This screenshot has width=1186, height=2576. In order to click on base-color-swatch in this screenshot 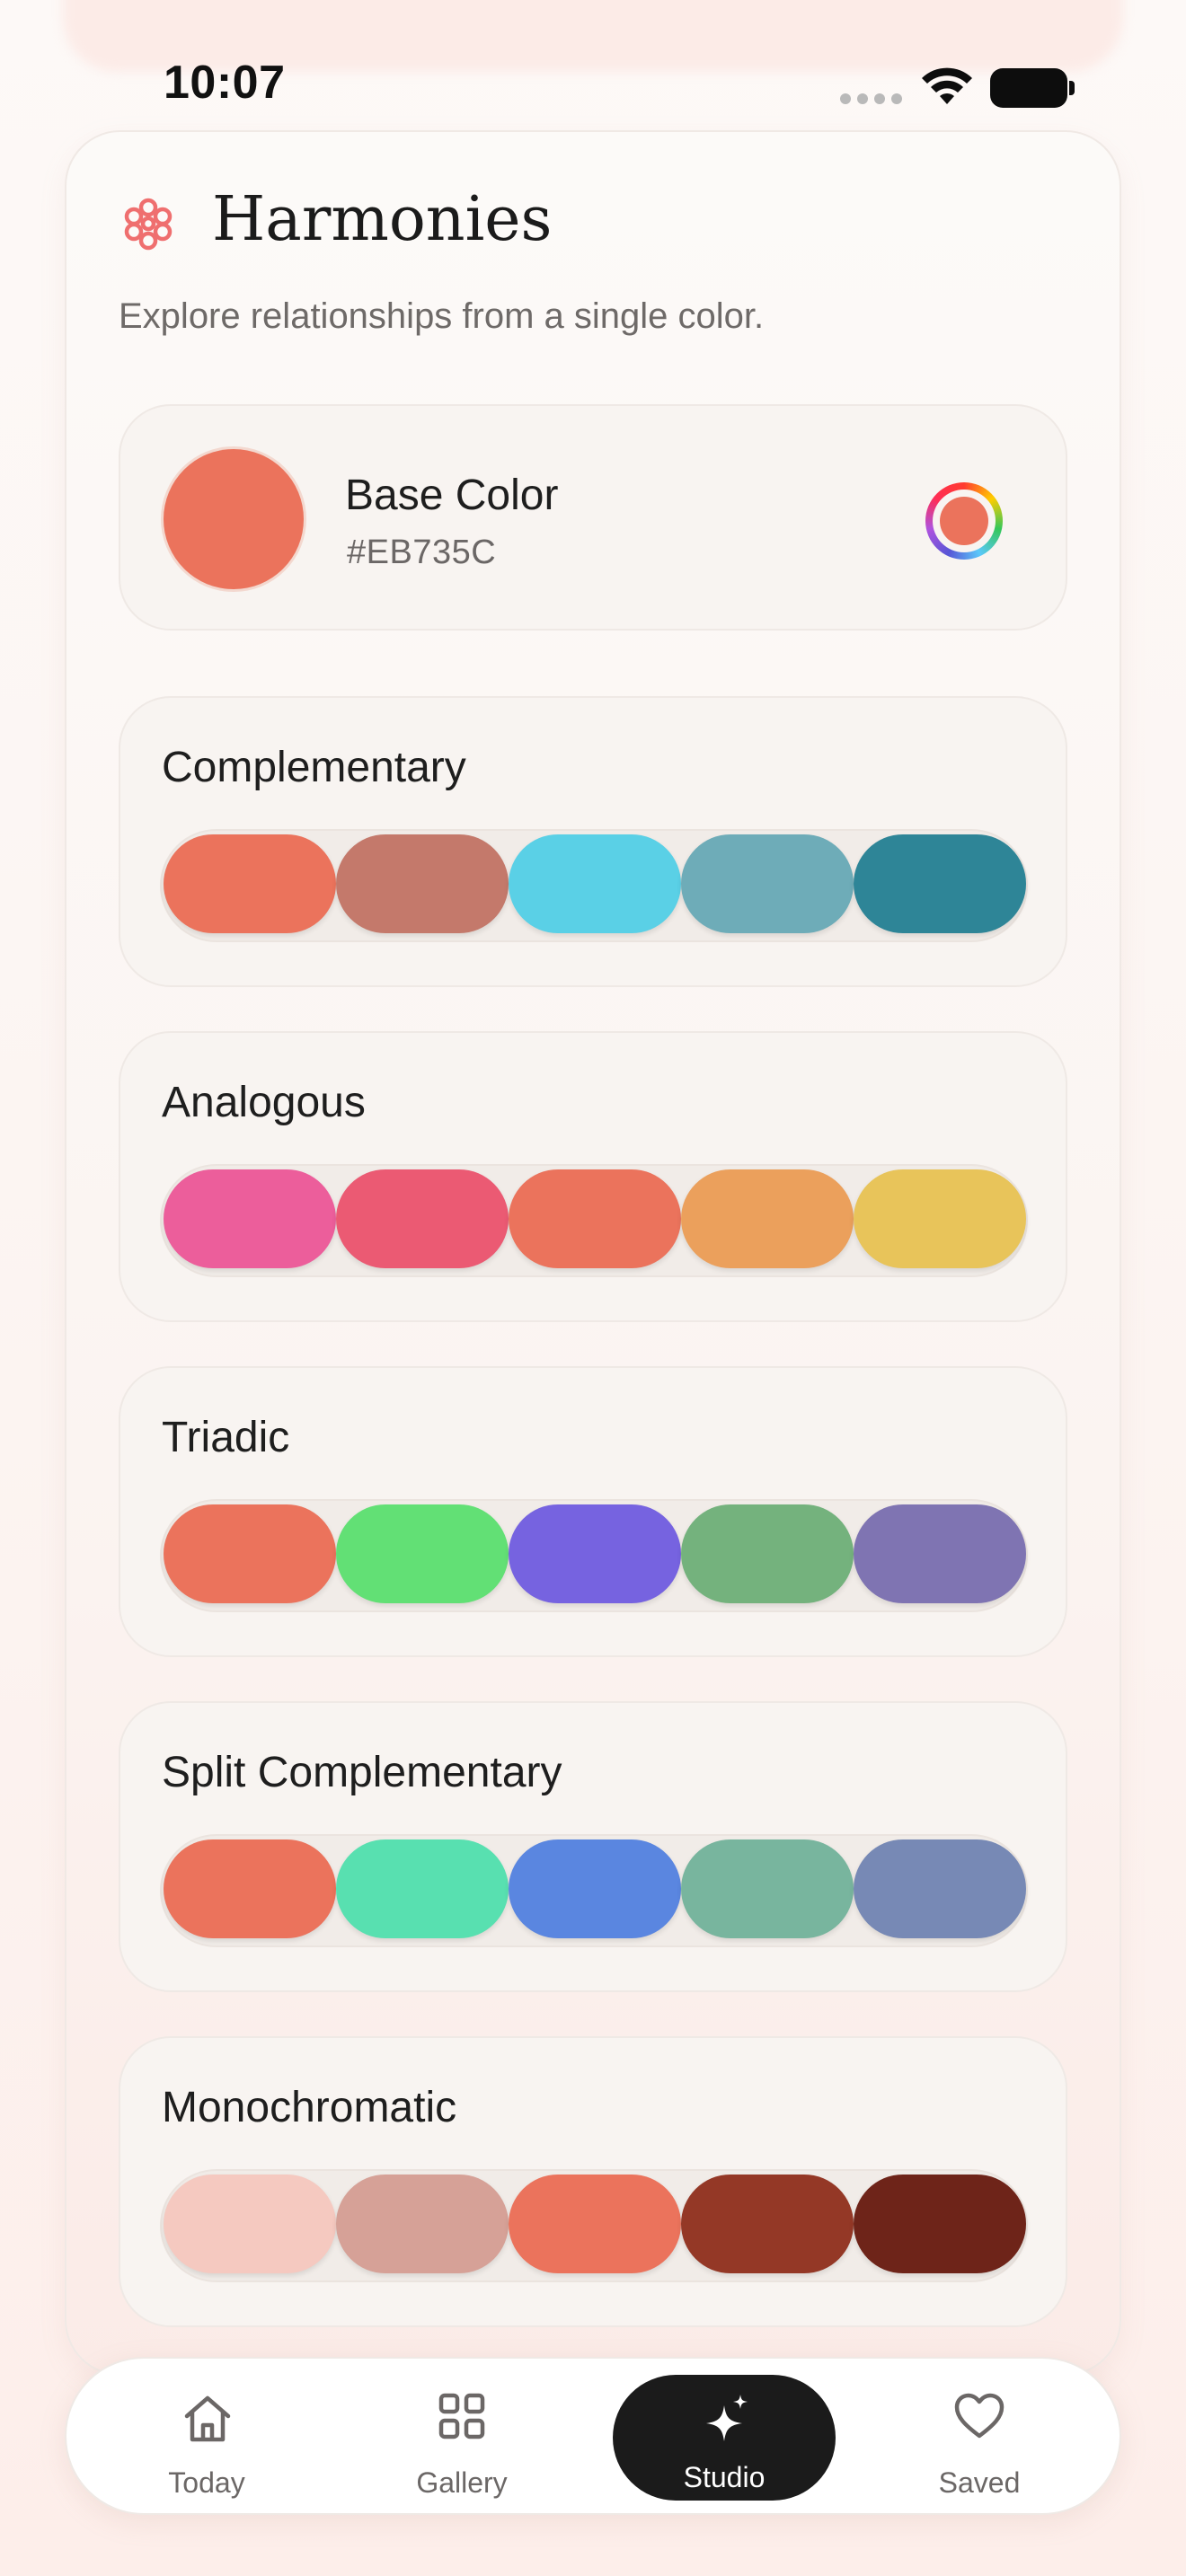, I will do `click(234, 519)`.